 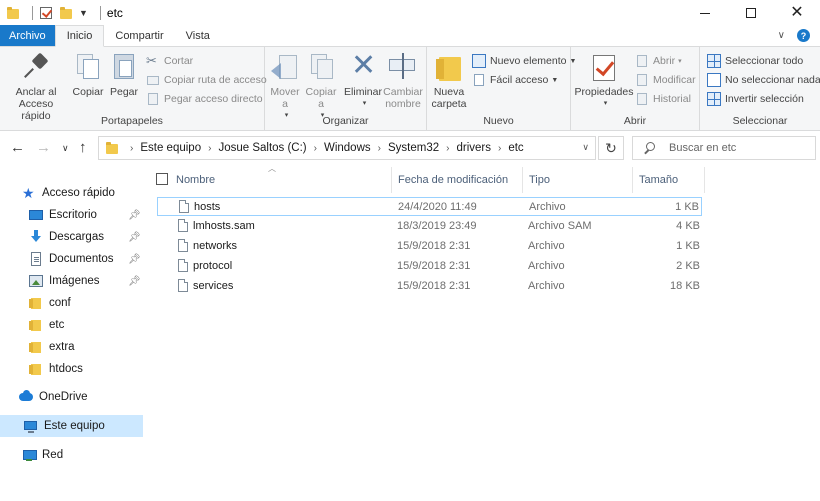 I want to click on collapse-ribbon-chevron-icon: ∨, so click(x=781, y=35).